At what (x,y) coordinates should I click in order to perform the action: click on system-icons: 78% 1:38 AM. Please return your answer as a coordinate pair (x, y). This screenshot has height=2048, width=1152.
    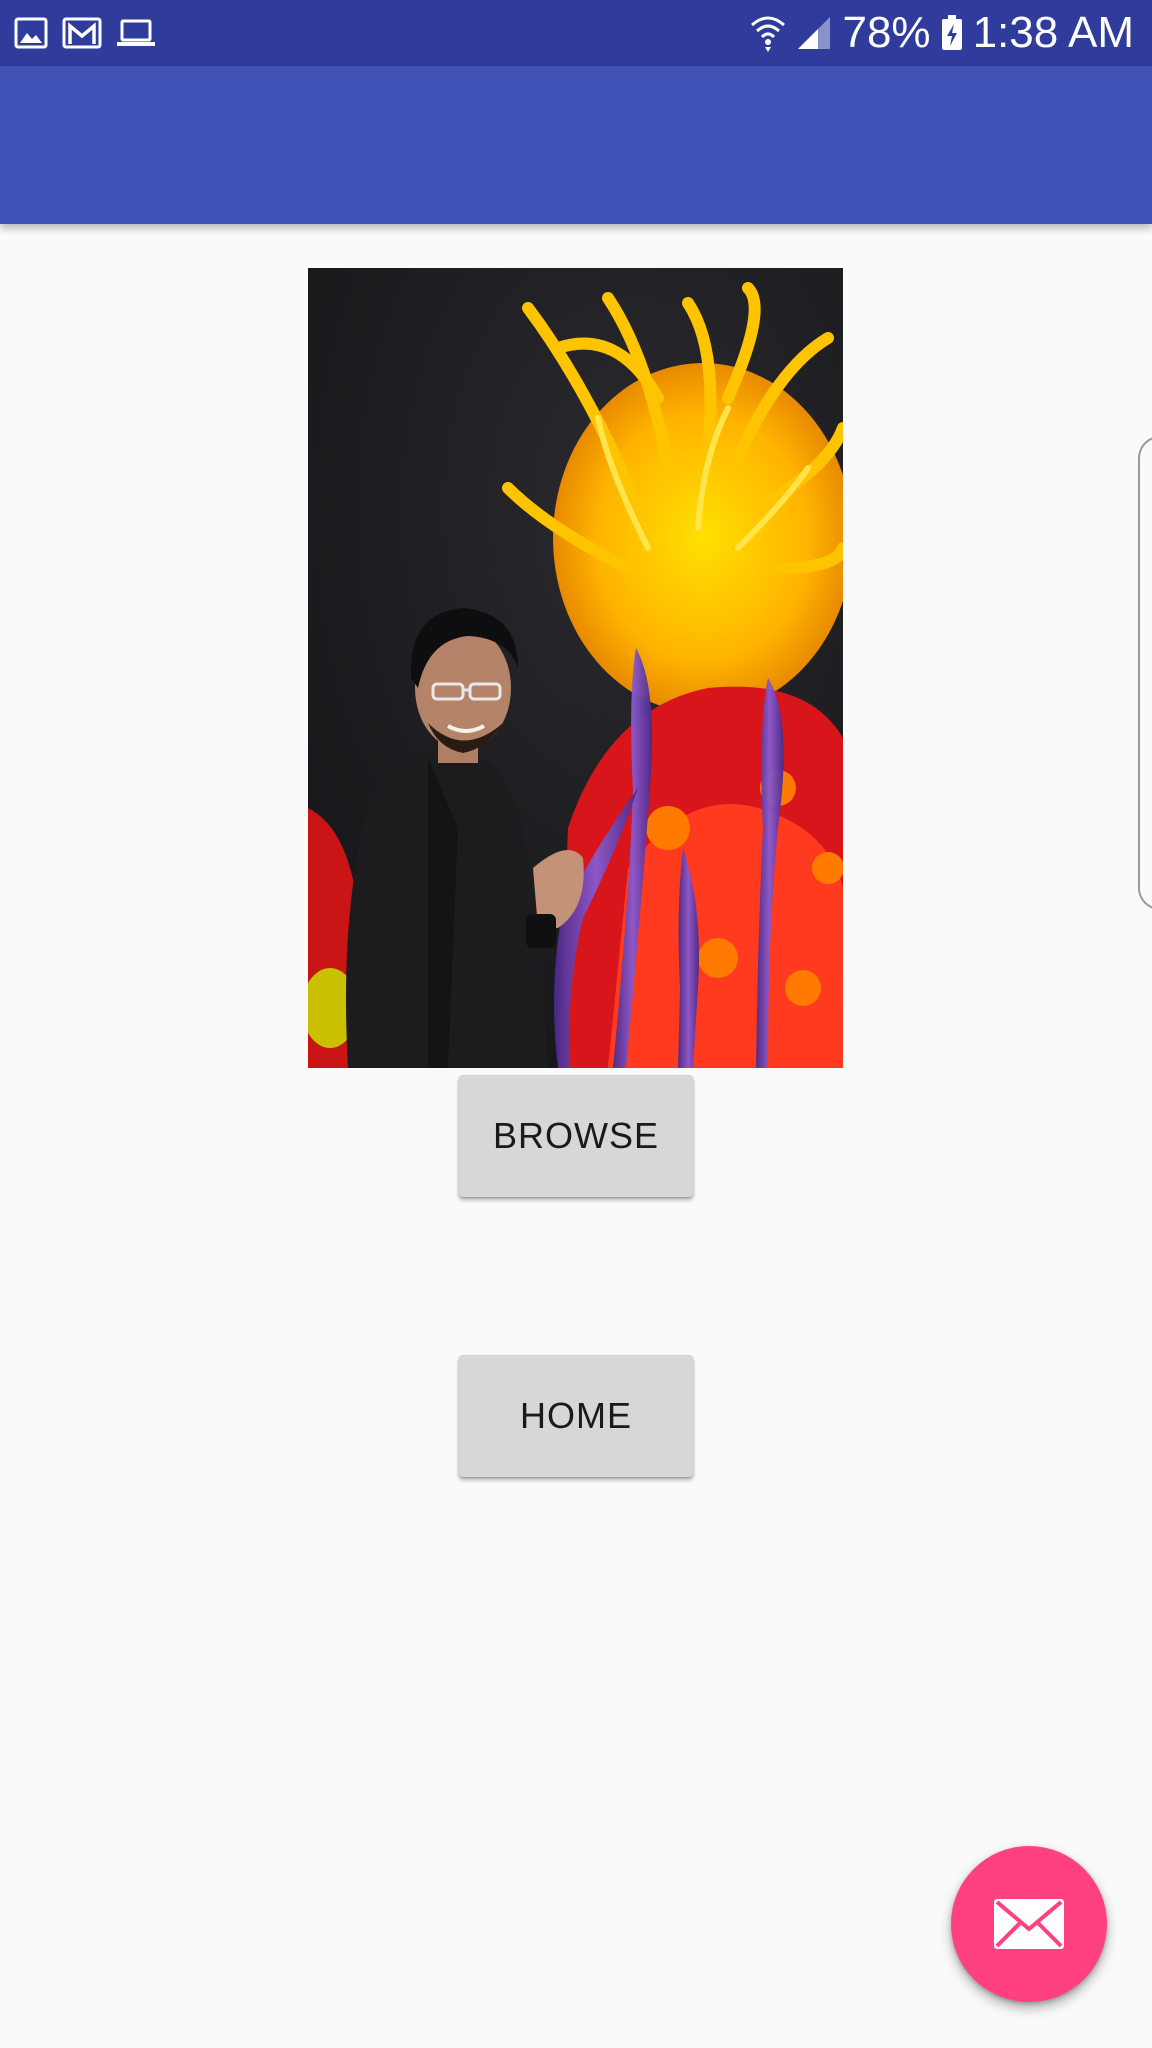
    Looking at the image, I should click on (942, 33).